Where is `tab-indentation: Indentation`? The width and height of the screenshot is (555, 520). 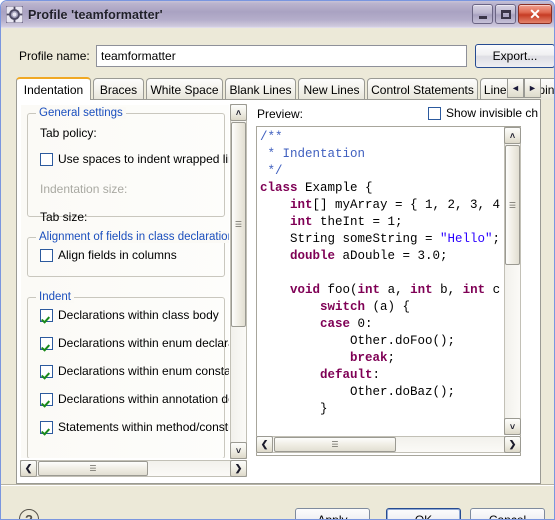
tab-indentation: Indentation is located at coordinates (53, 88).